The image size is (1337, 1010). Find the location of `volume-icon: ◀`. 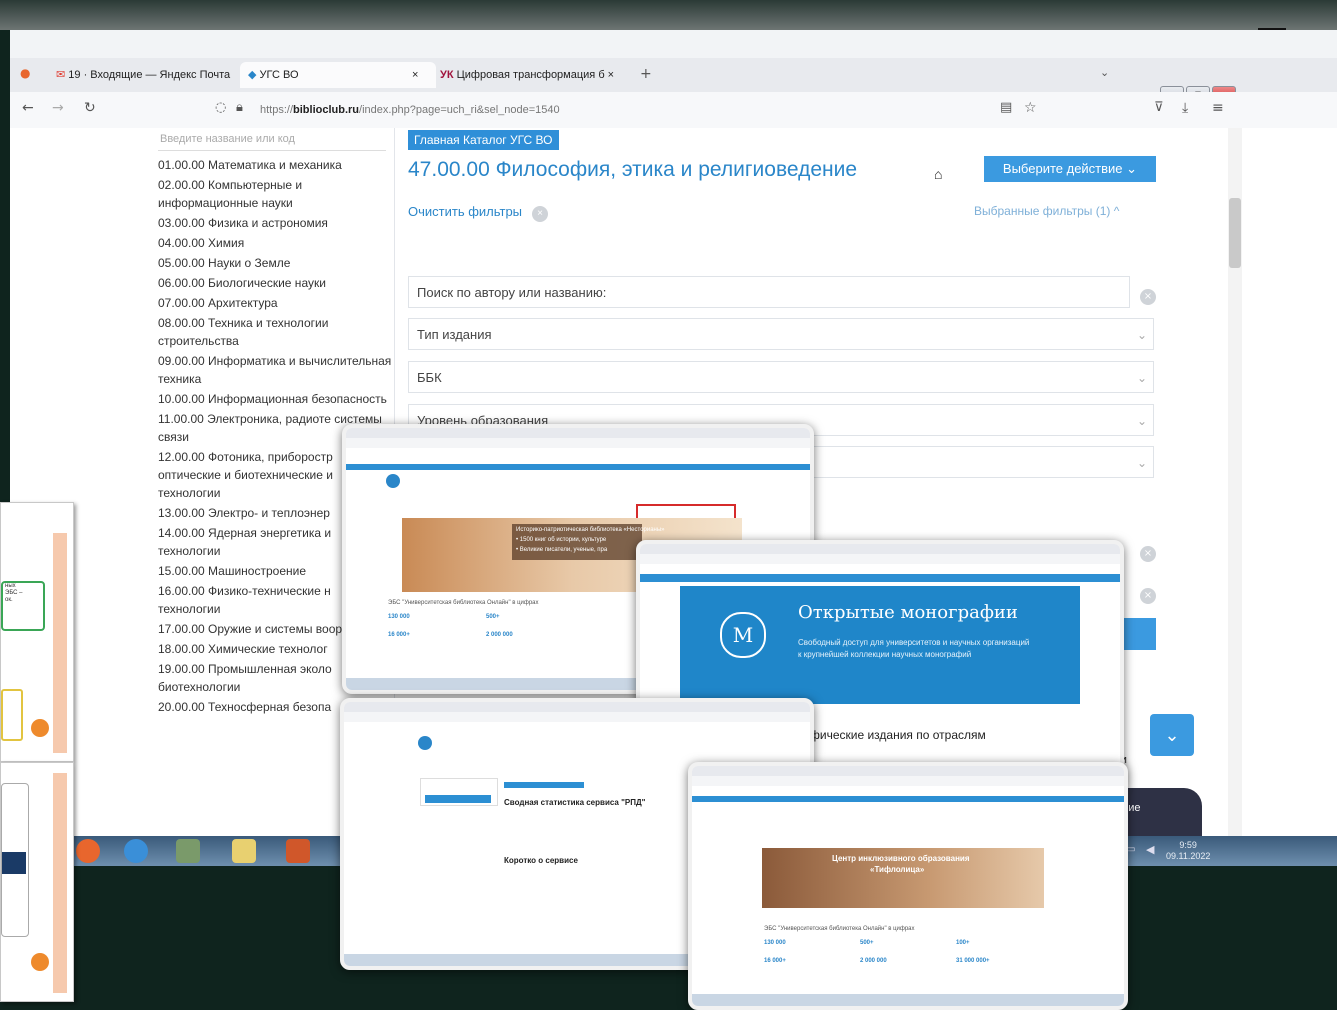

volume-icon: ◀ is located at coordinates (1150, 849).